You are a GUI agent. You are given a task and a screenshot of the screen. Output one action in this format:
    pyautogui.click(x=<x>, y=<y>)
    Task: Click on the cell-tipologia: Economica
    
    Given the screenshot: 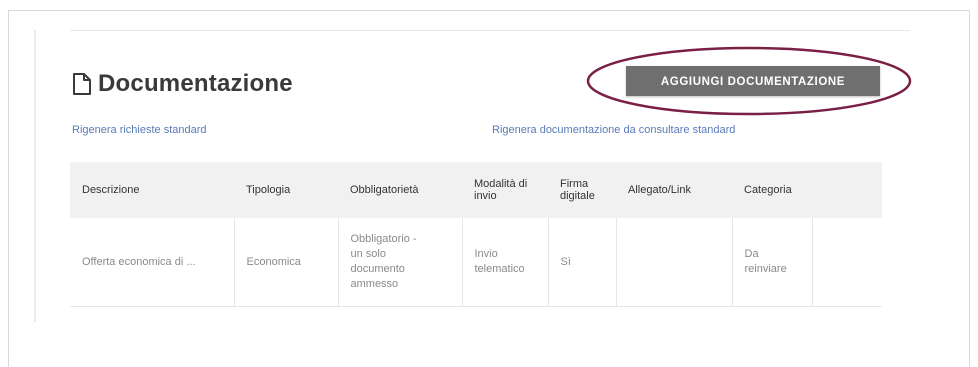 What is the action you would take?
    pyautogui.click(x=285, y=262)
    